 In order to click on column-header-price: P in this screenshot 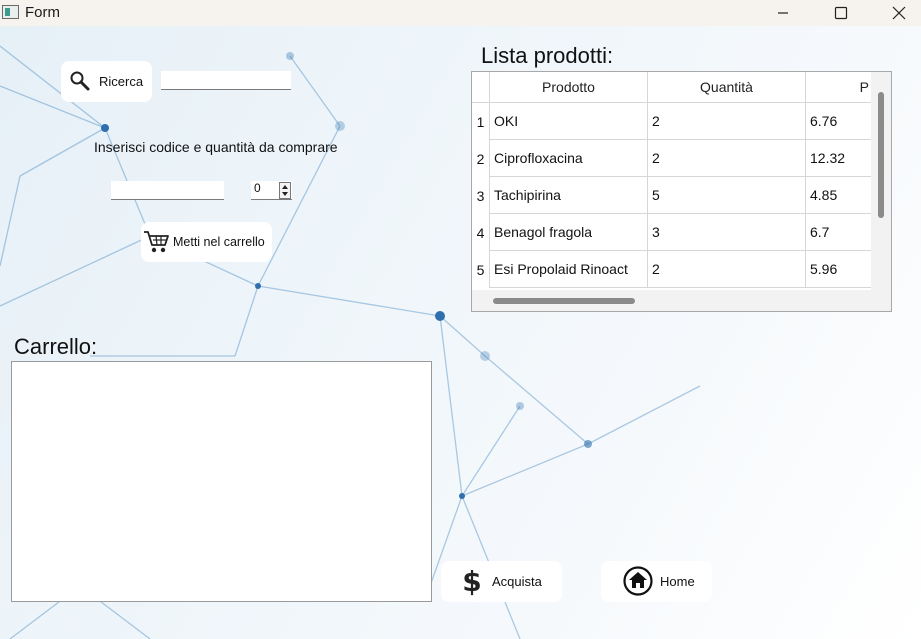, I will do `click(838, 87)`.